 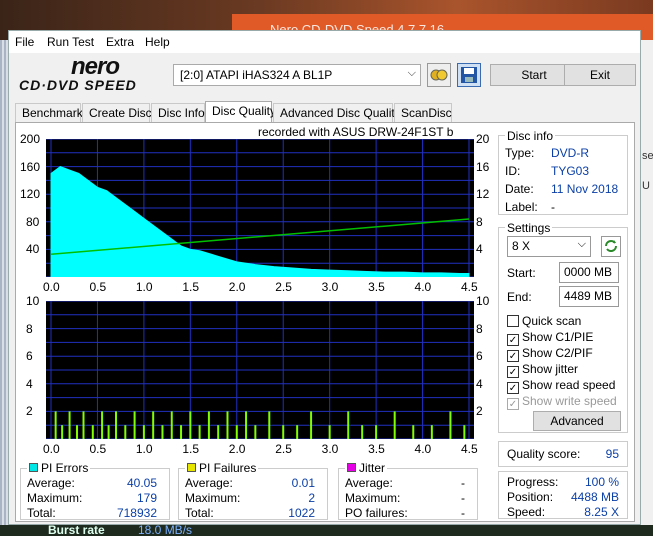 What do you see at coordinates (337, 113) in the screenshot?
I see `tab-advanced-disc-quality: Advanced Disc Quality` at bounding box center [337, 113].